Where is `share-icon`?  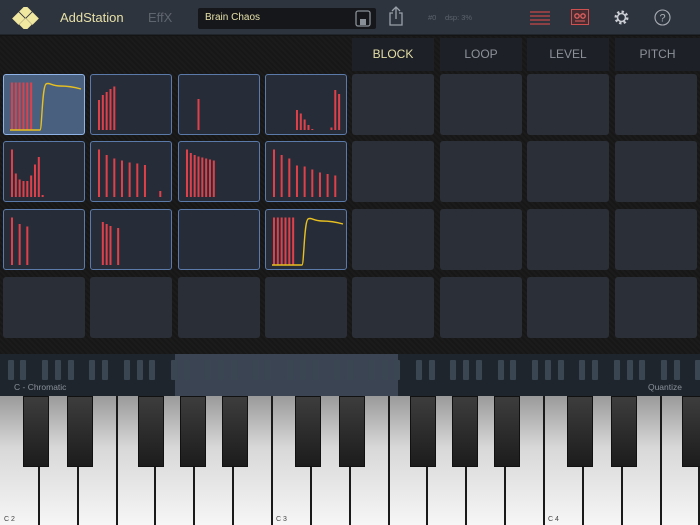
share-icon is located at coordinates (396, 16).